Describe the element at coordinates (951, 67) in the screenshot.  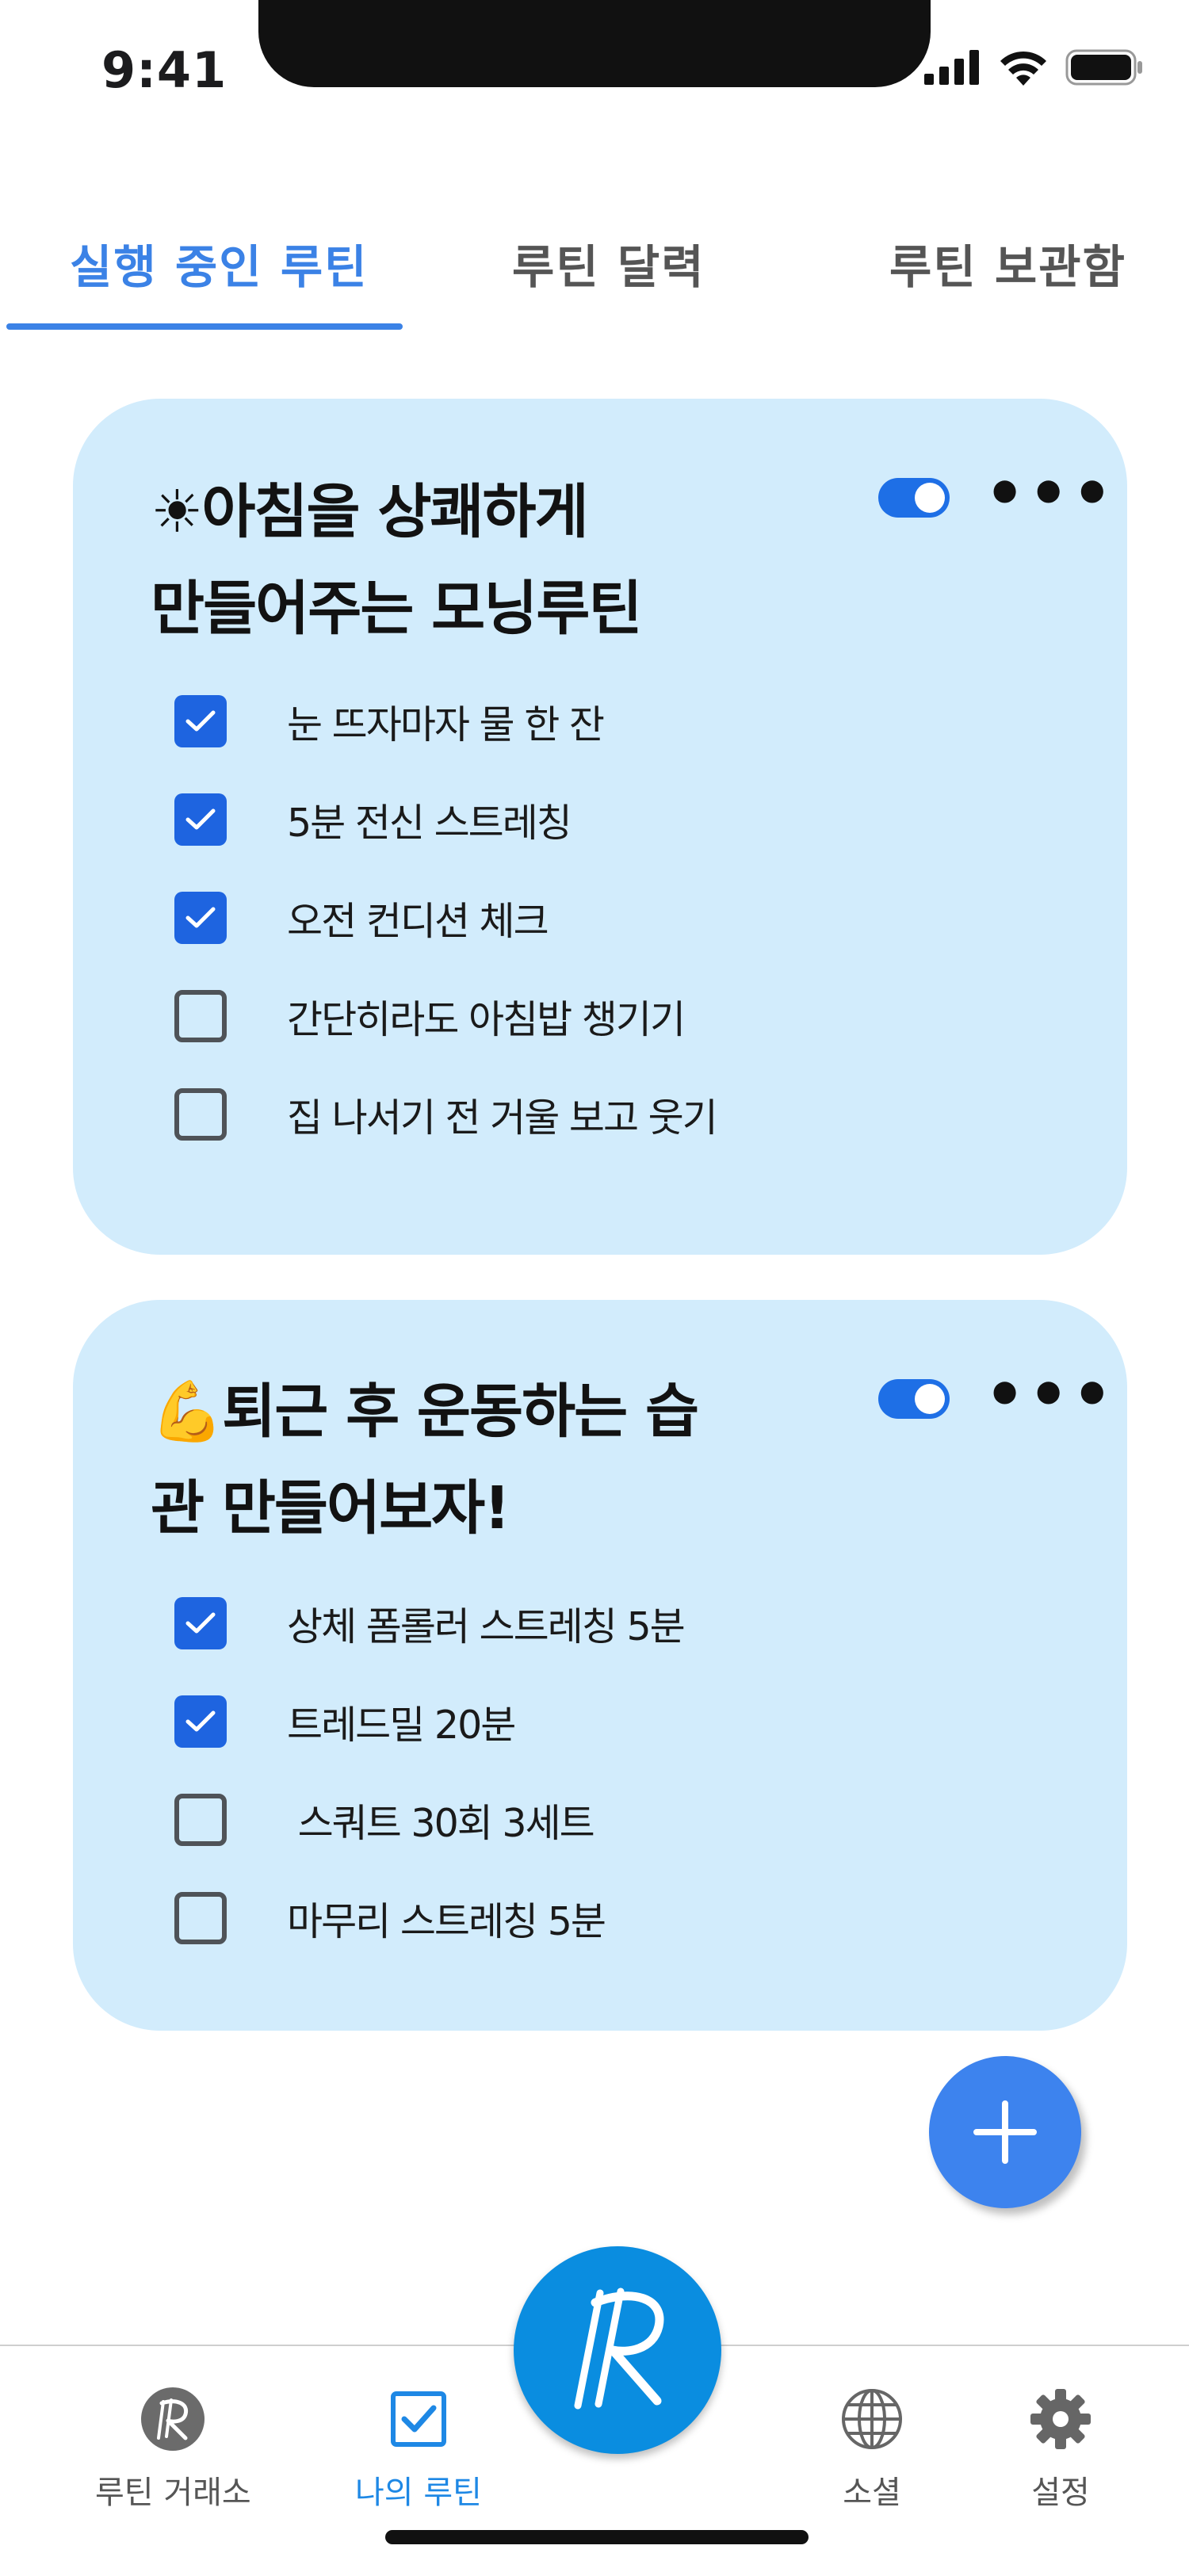
I see `signal-icon` at that location.